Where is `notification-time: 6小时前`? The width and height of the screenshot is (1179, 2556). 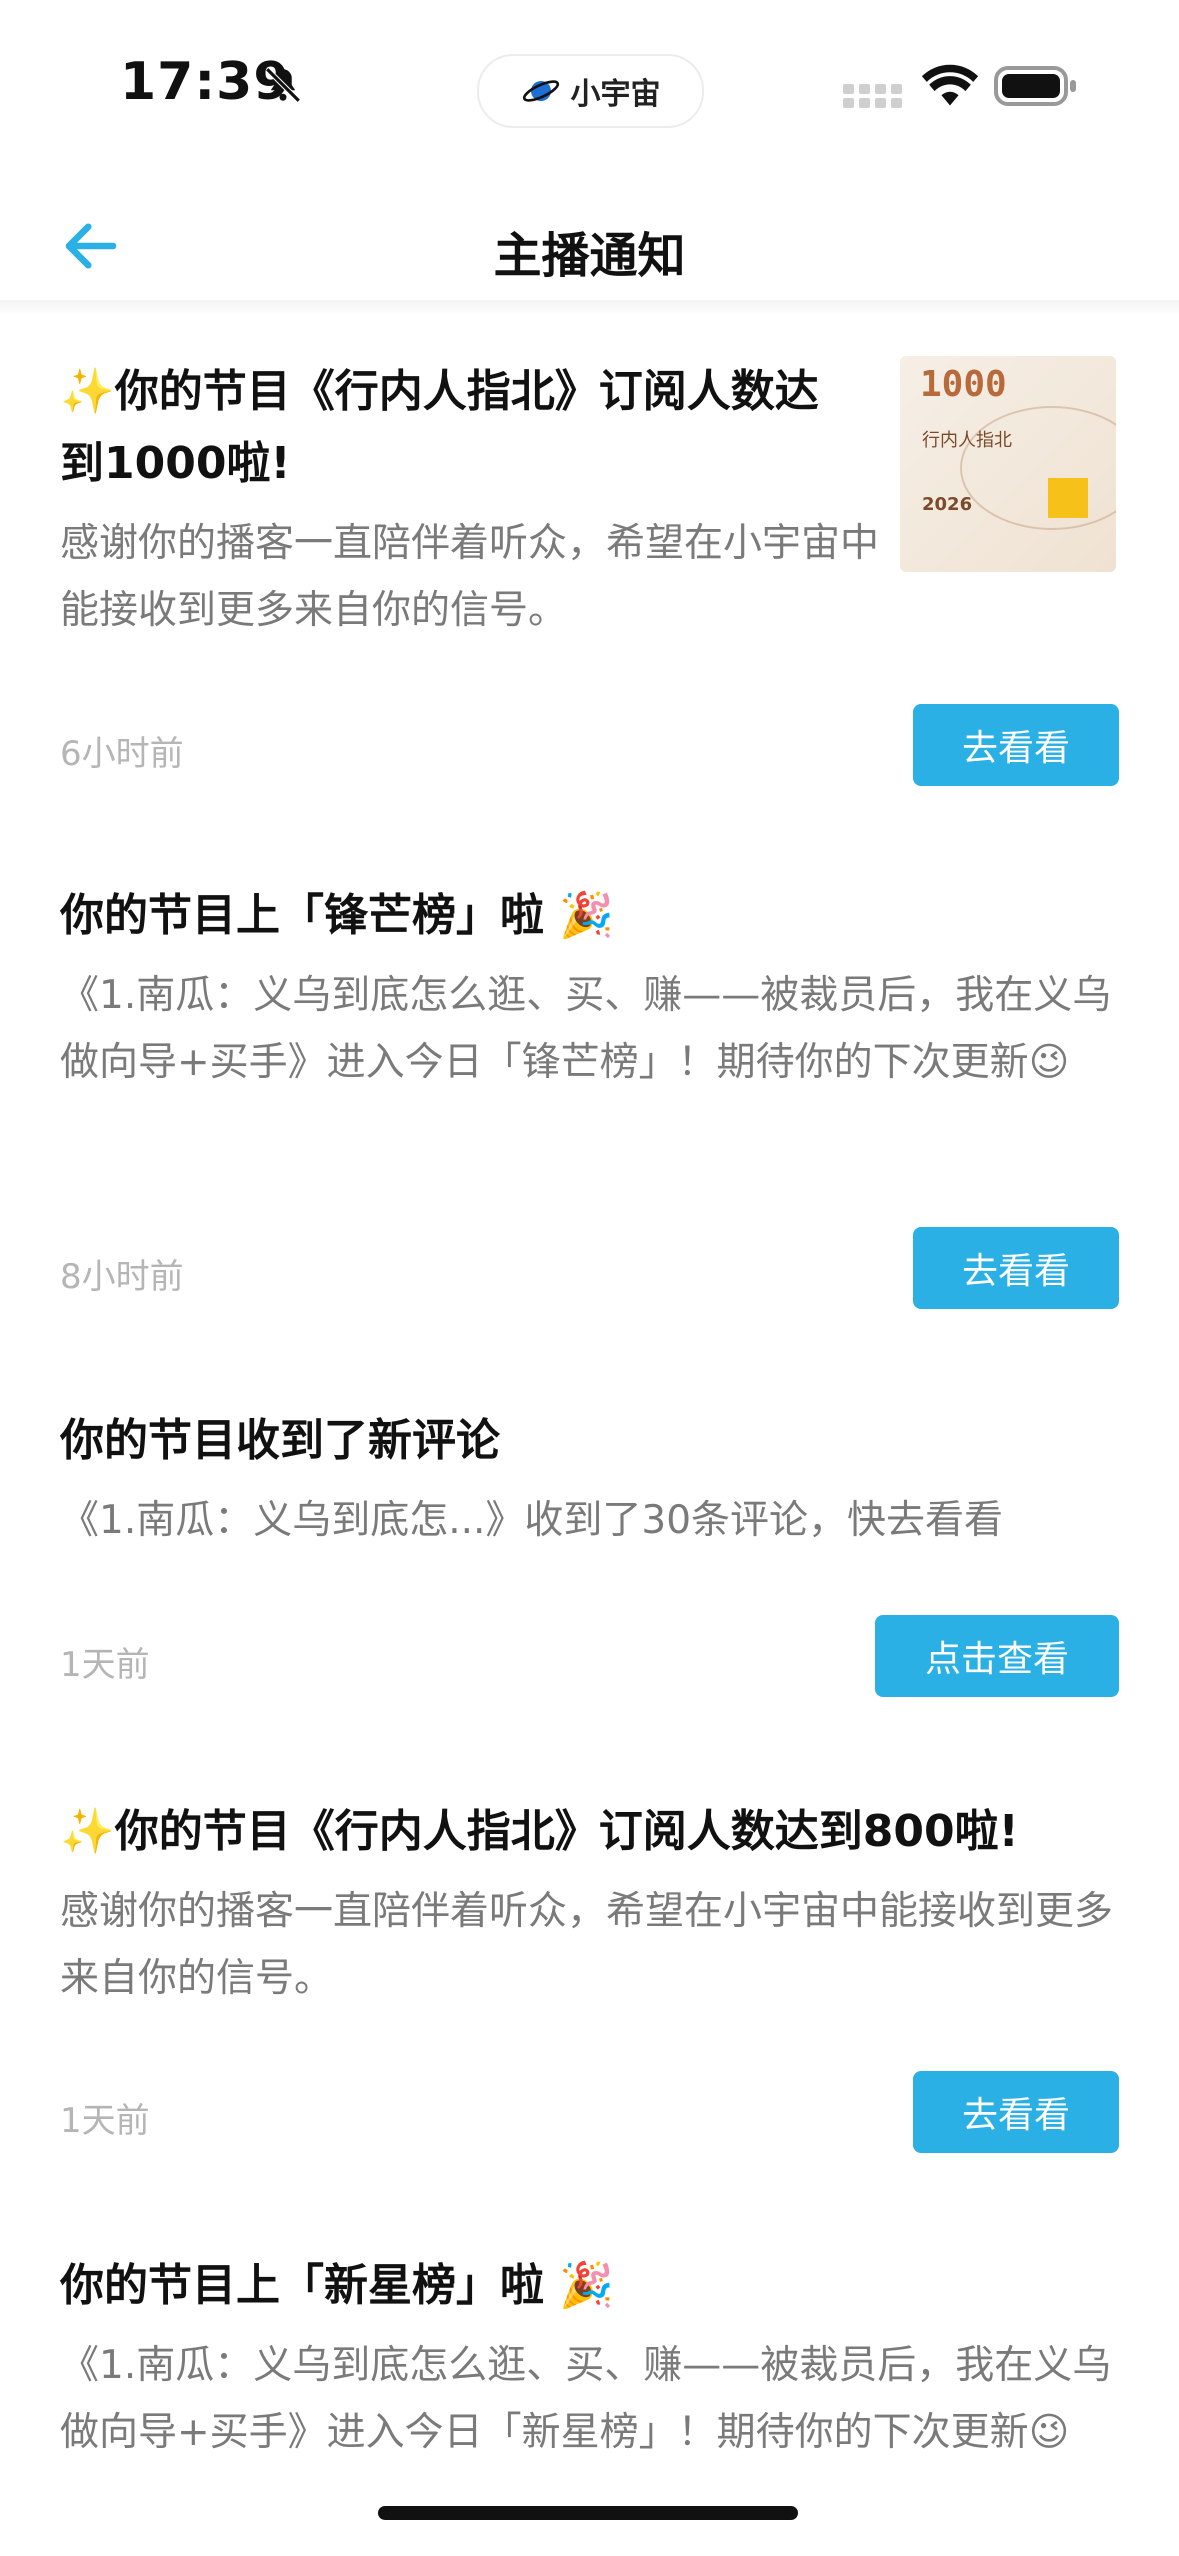
notification-time: 6小时前 is located at coordinates (122, 754).